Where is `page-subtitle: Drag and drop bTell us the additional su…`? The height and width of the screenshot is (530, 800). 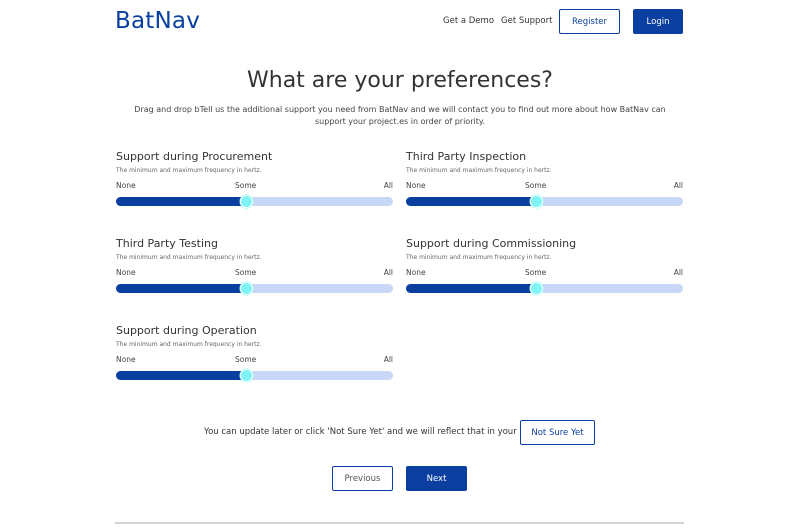
page-subtitle: Drag and drop bTell us the additional su… is located at coordinates (400, 115).